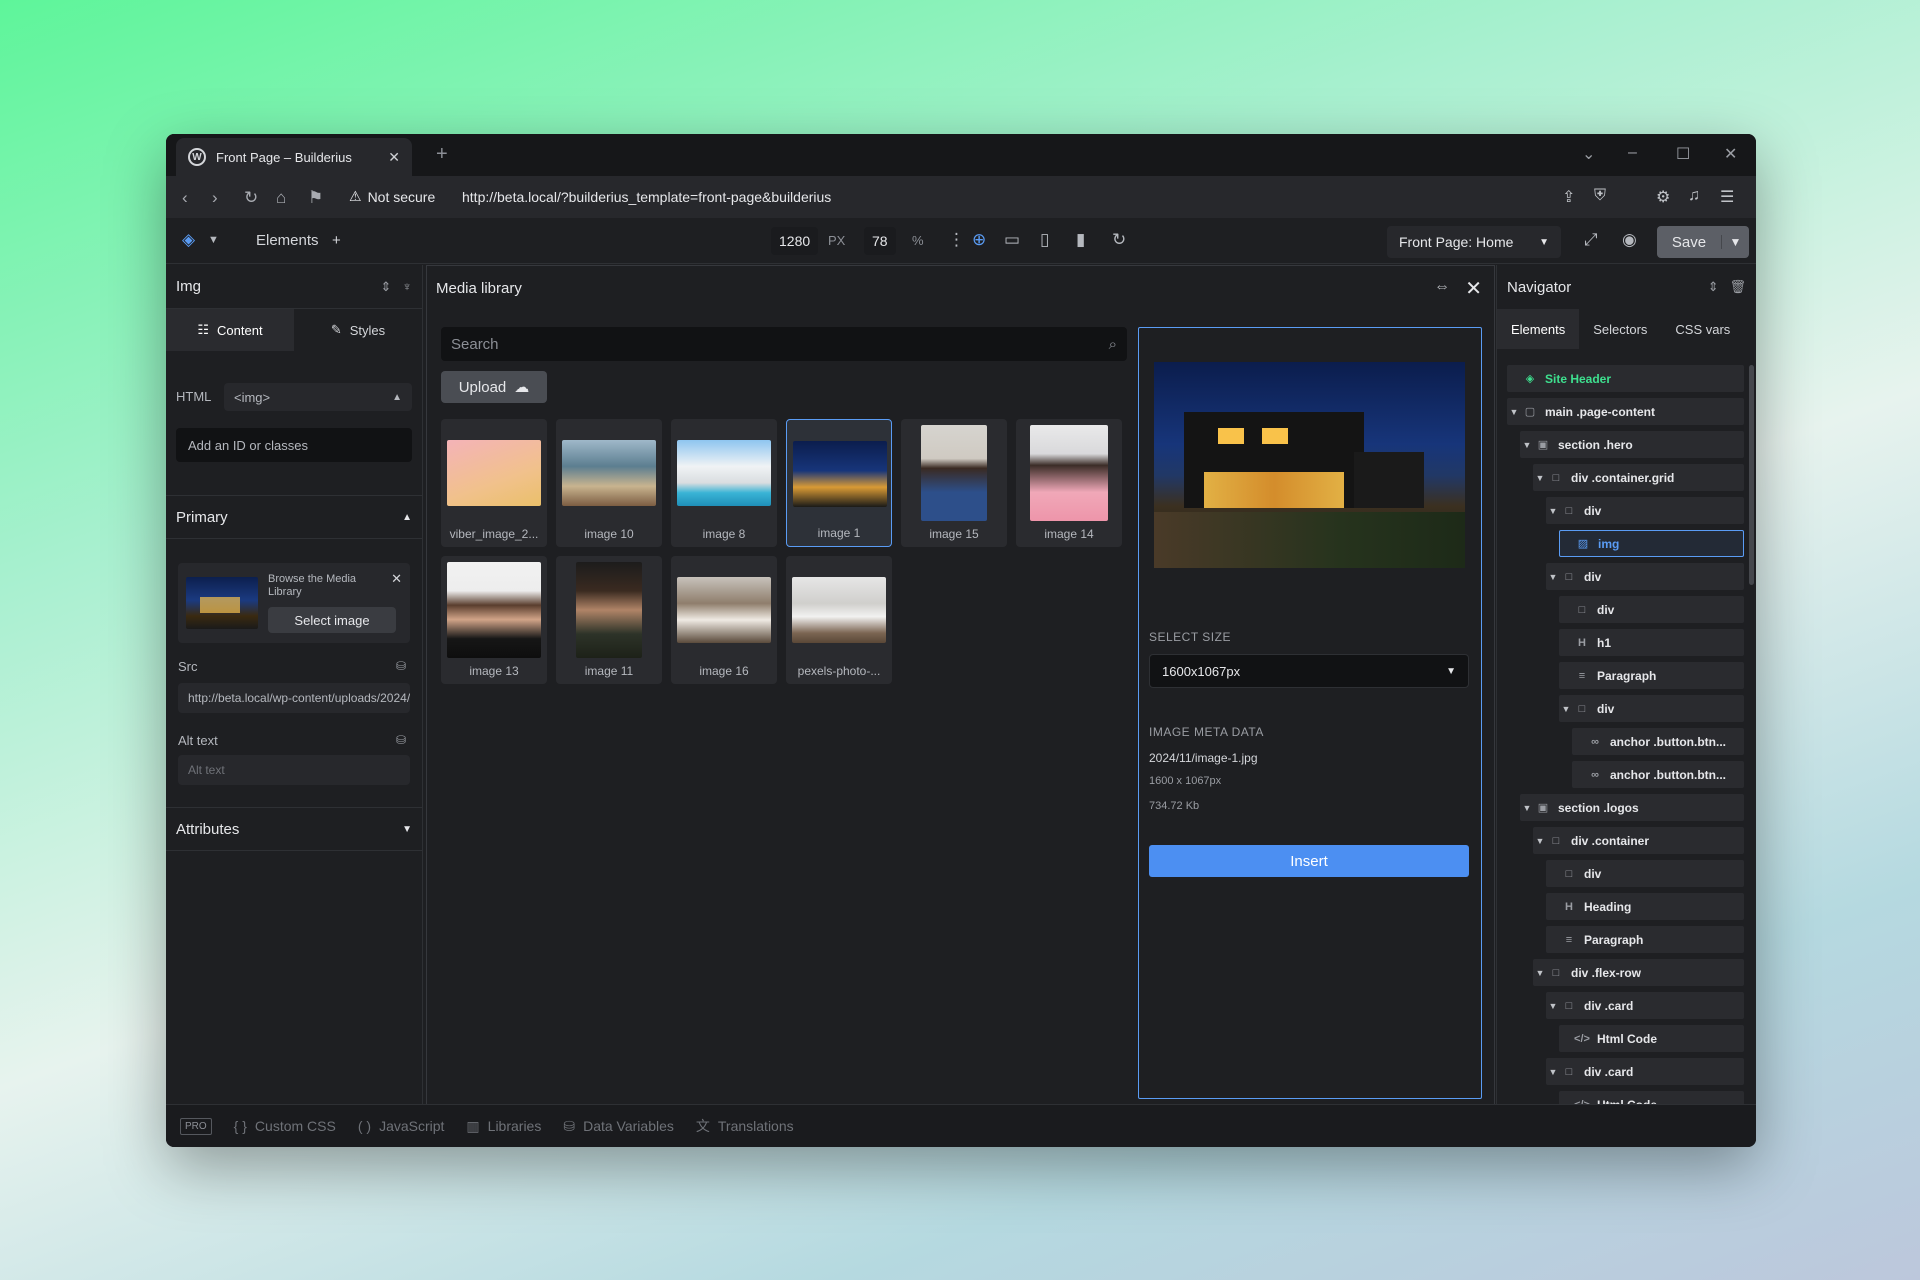 Image resolution: width=1920 pixels, height=1280 pixels. Describe the element at coordinates (795, 241) in the screenshot. I see `width-input: 1280` at that location.